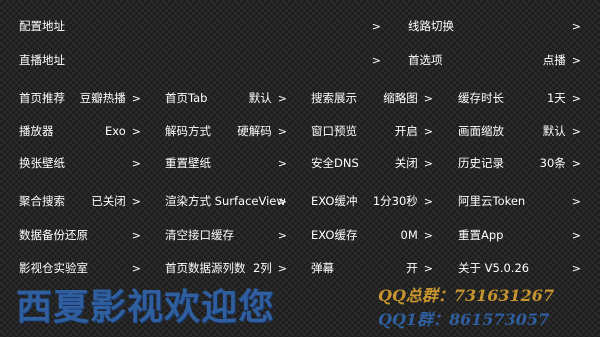  I want to click on setting-label: 播放器, so click(36, 131).